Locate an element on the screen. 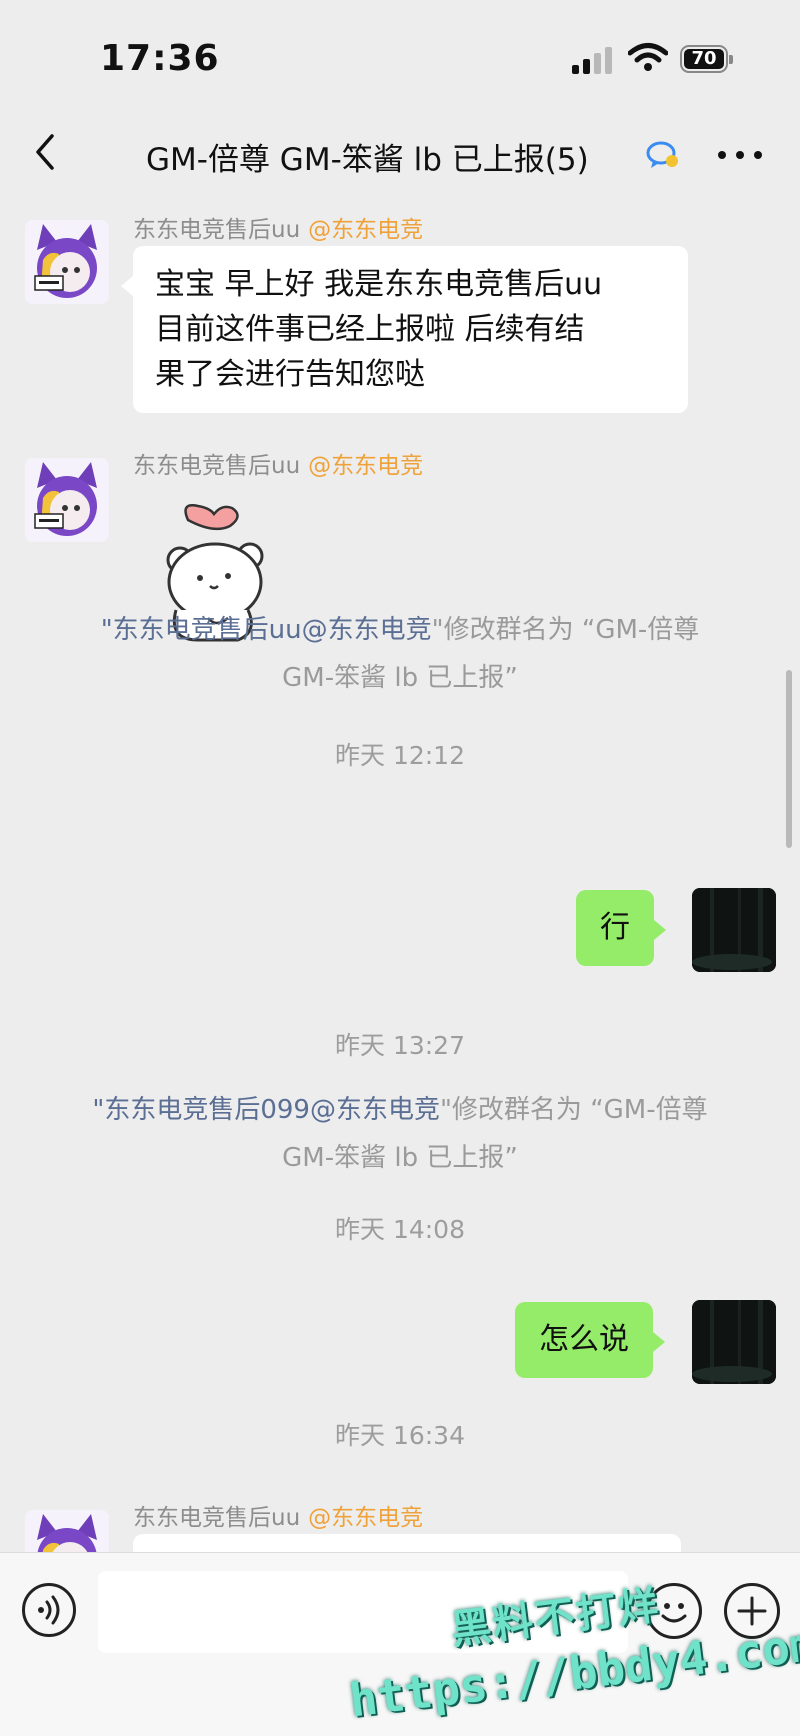 This screenshot has height=1736, width=800. message-text: 怎么说 is located at coordinates (584, 1339).